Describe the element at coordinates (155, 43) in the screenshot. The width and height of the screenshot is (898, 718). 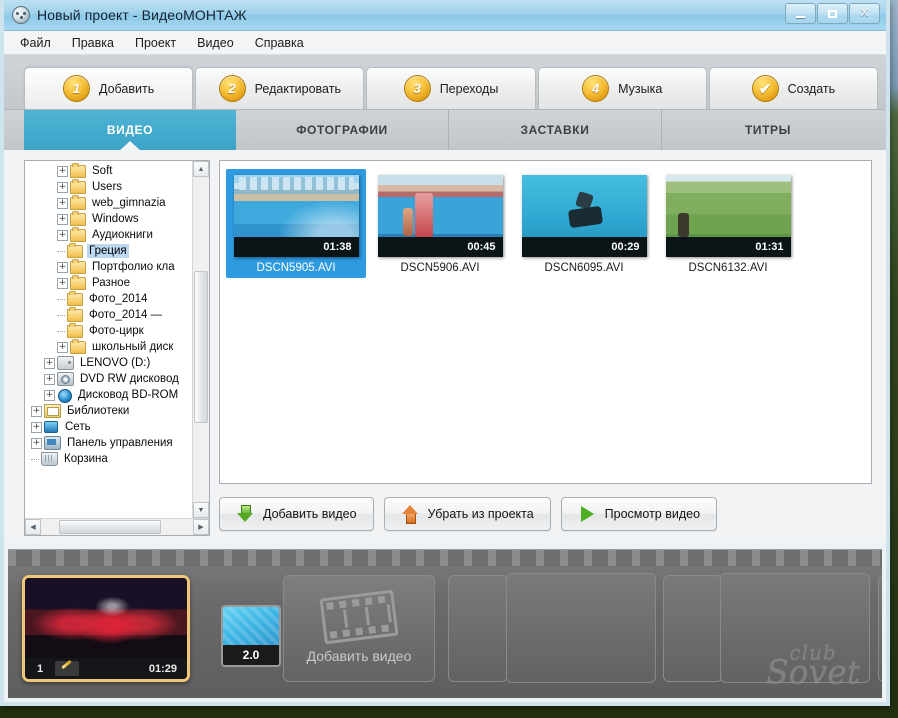
I see `menu-item-project: Проект` at that location.